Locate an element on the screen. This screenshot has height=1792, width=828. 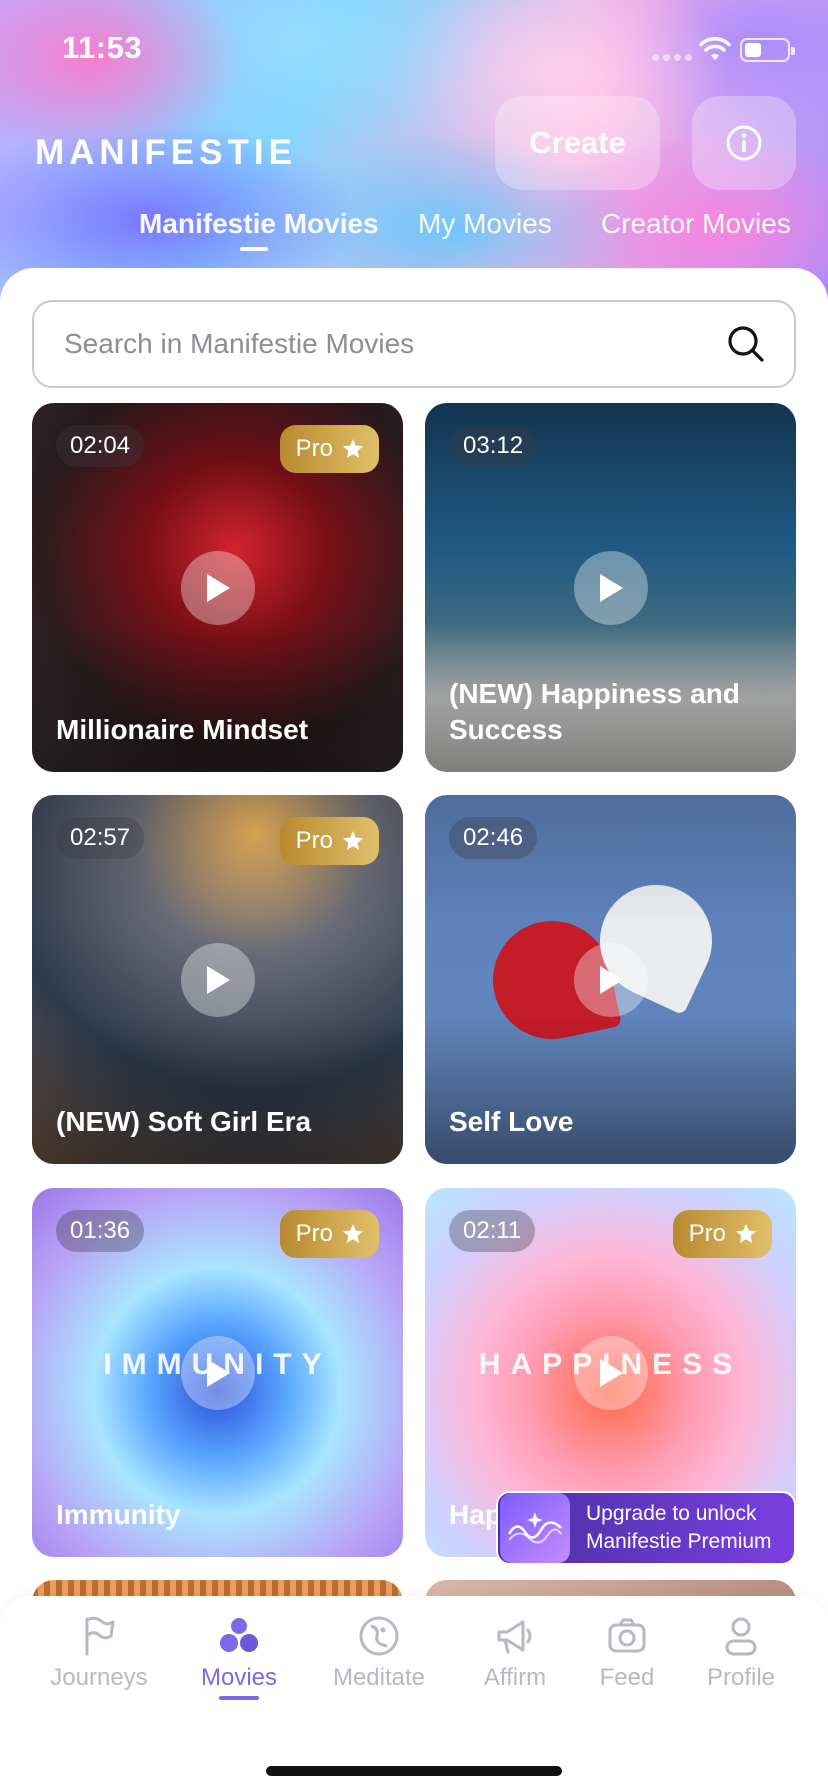
nav-item-feed: Feed is located at coordinates (627, 1653).